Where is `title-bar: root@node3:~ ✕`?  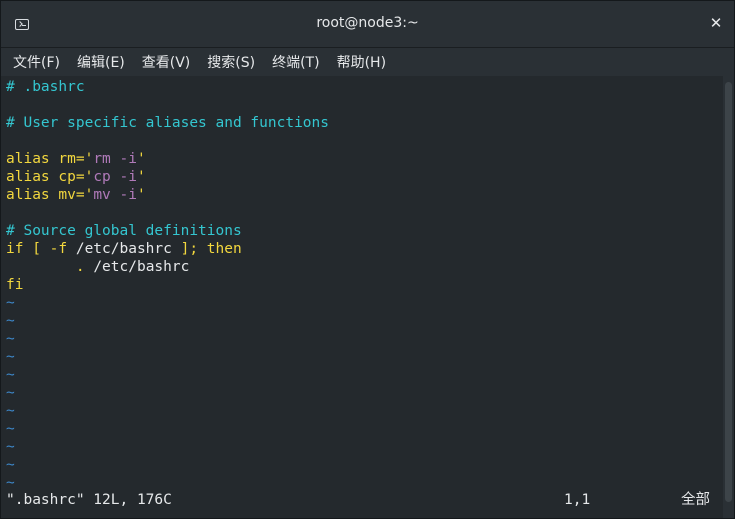
title-bar: root@node3:~ ✕ is located at coordinates (367, 24).